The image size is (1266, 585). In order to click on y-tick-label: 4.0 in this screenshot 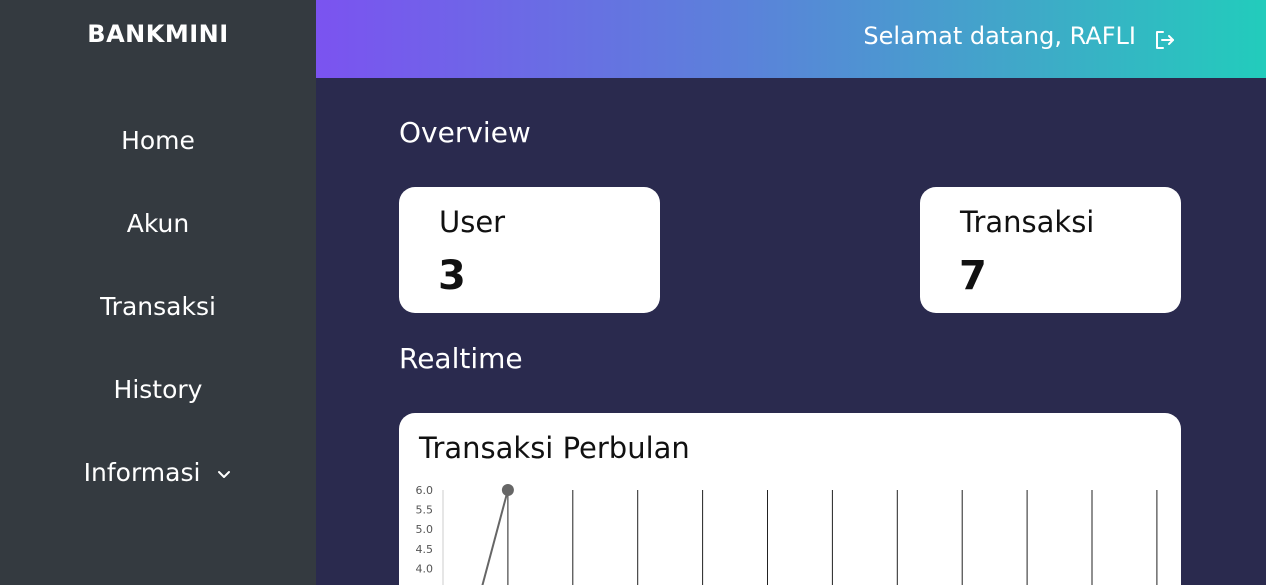, I will do `click(425, 568)`.